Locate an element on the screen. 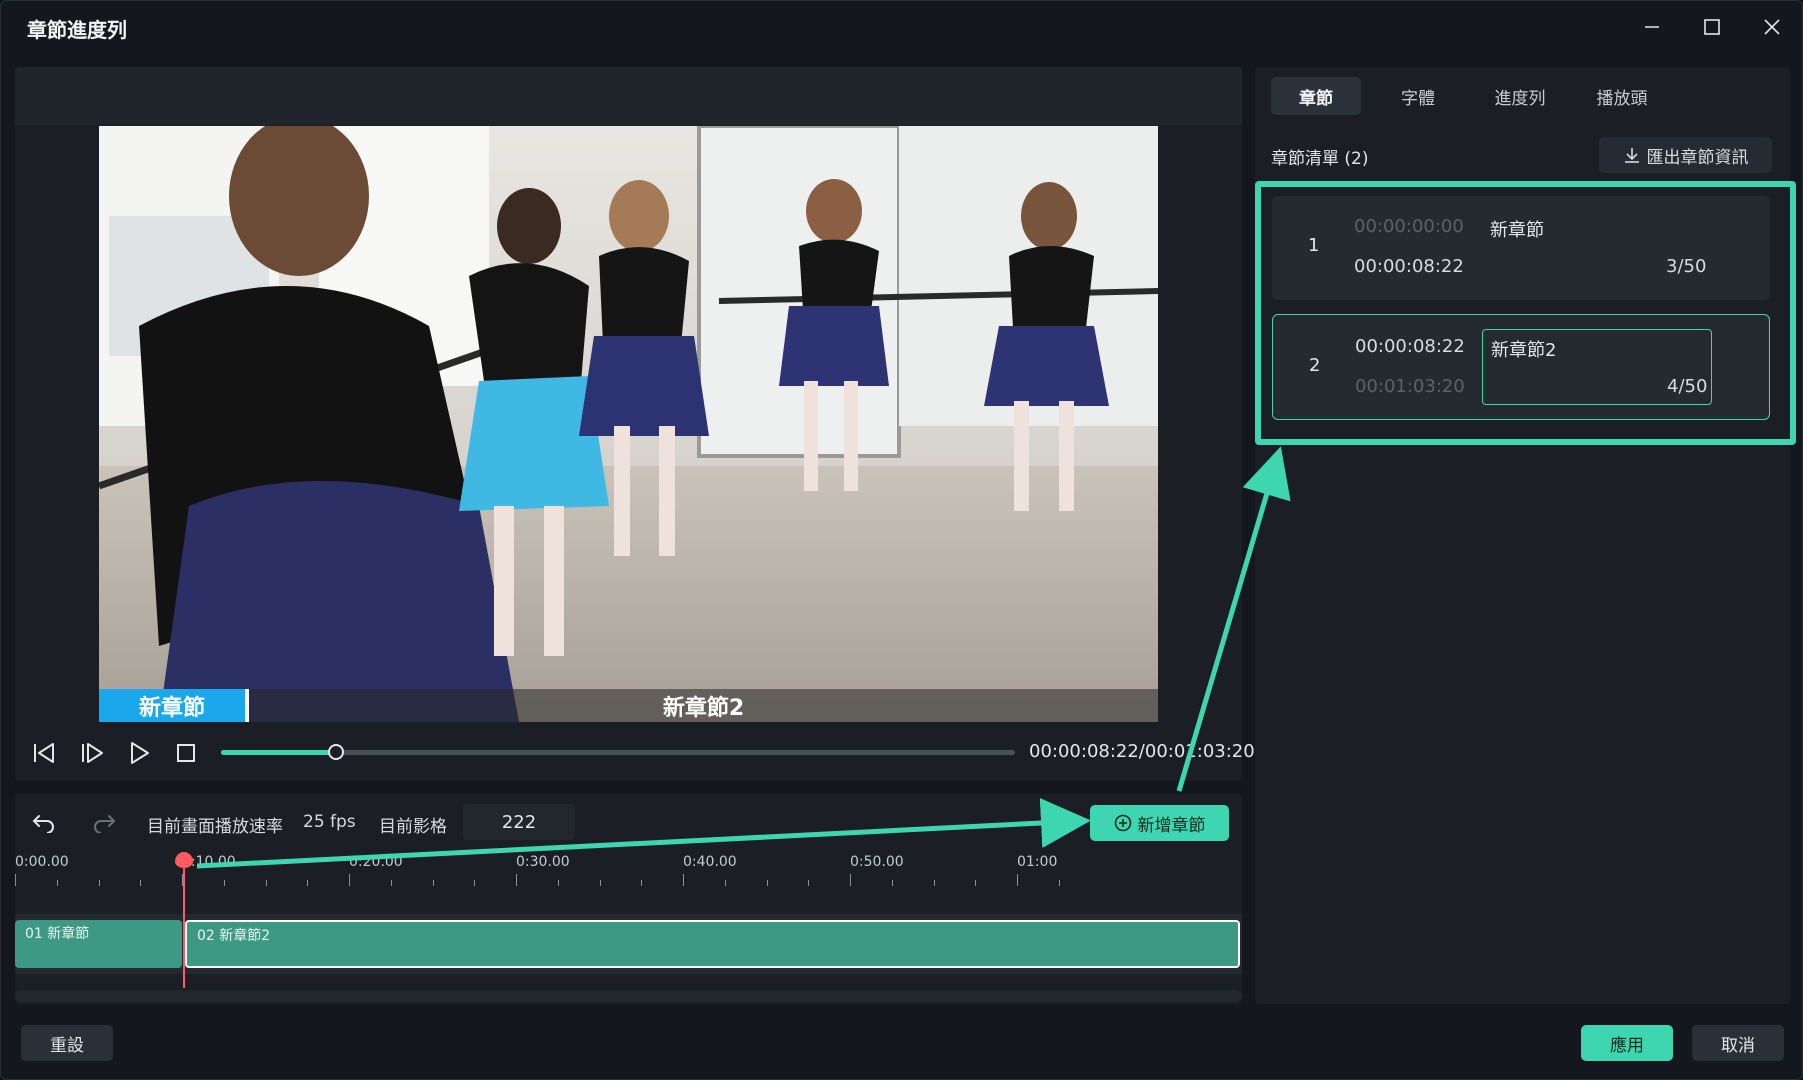 Image resolution: width=1803 pixels, height=1080 pixels. chapter-clip-1: 01 新章節 is located at coordinates (98, 944).